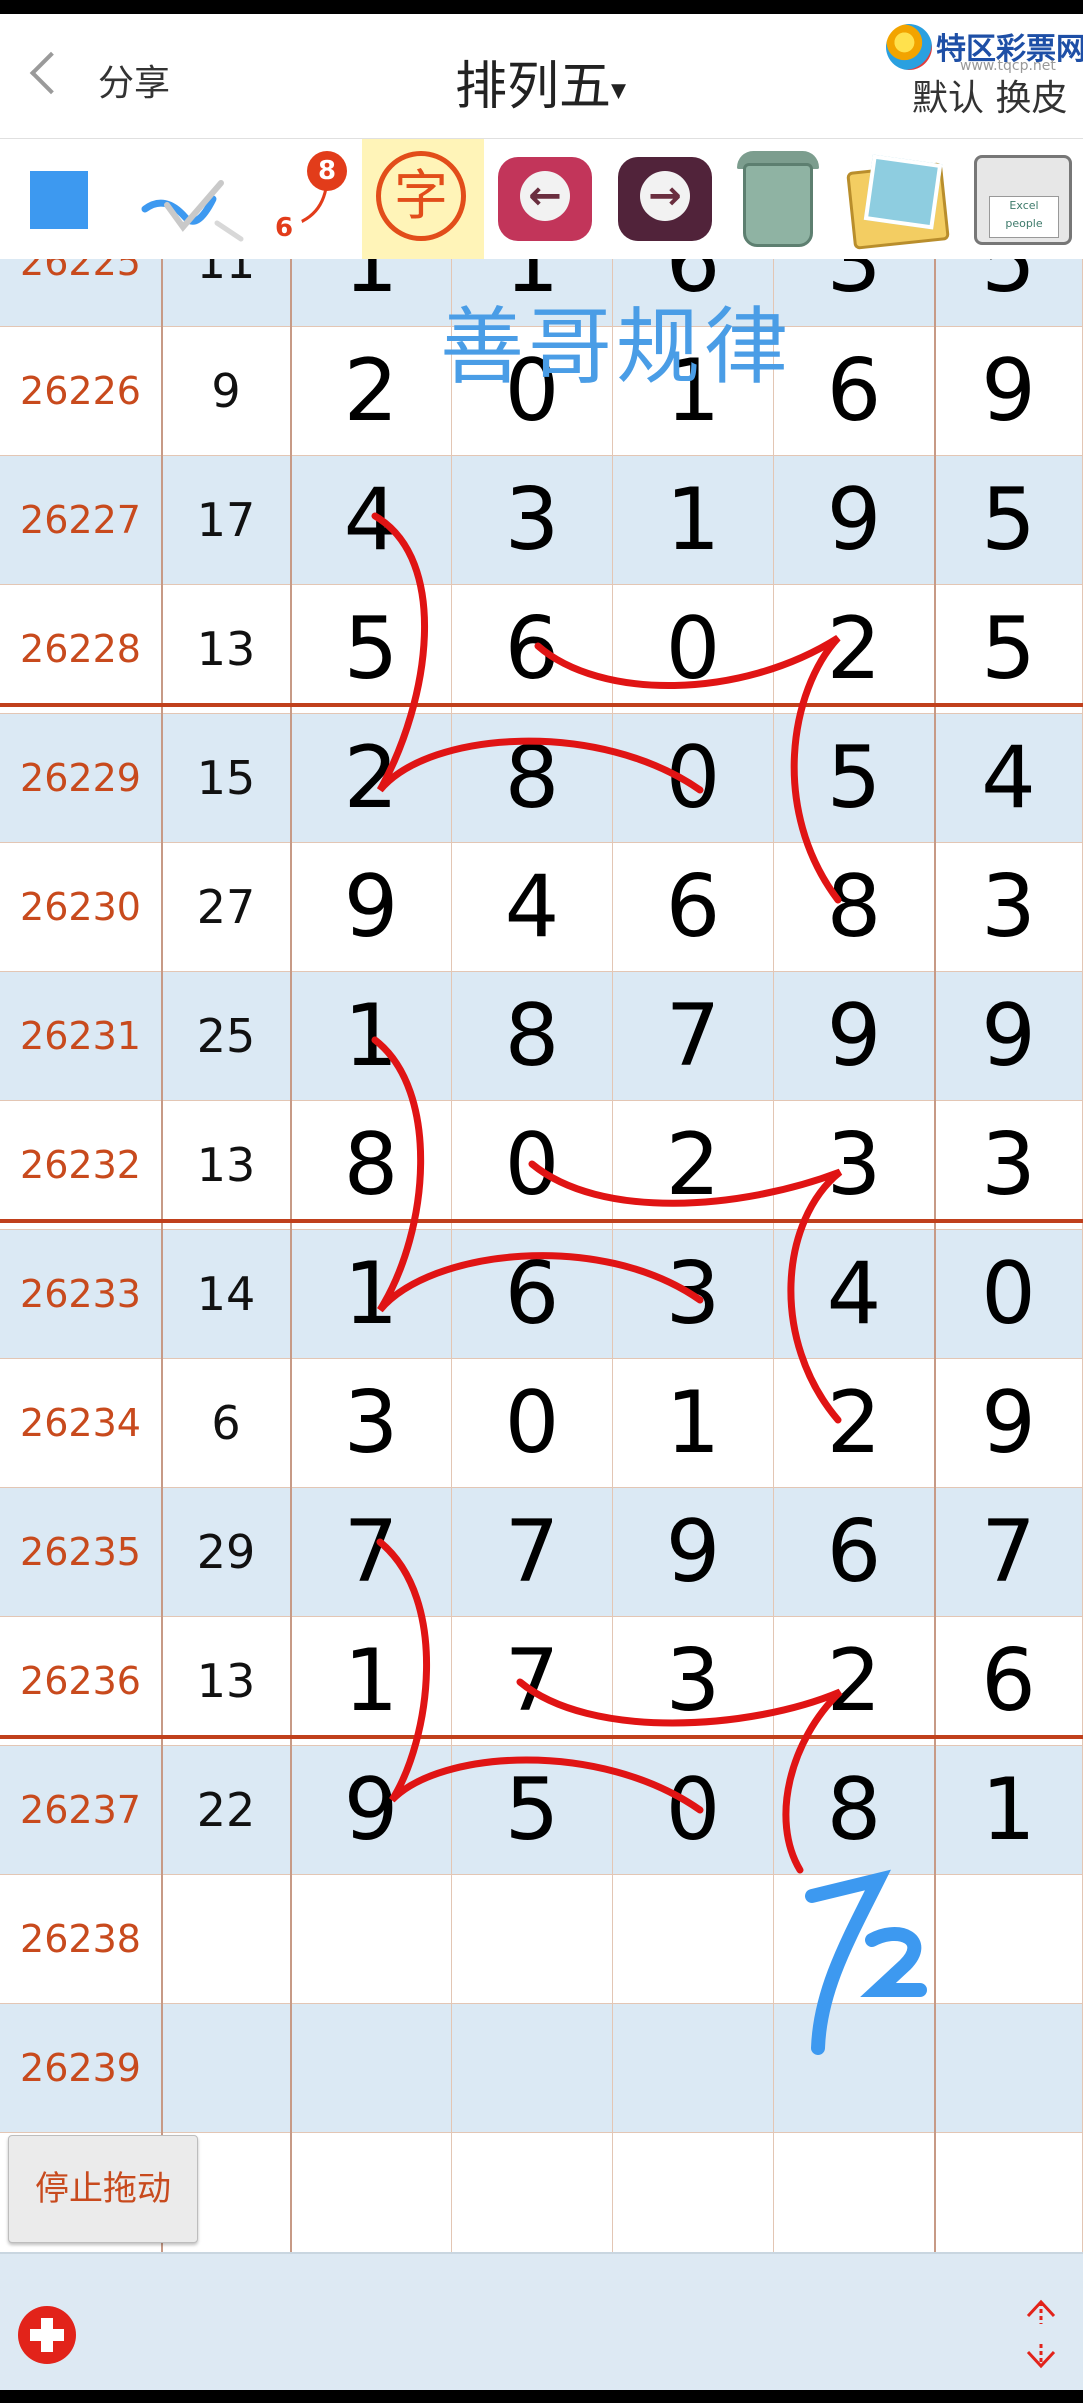  What do you see at coordinates (900, 199) in the screenshot?
I see `photo-button` at bounding box center [900, 199].